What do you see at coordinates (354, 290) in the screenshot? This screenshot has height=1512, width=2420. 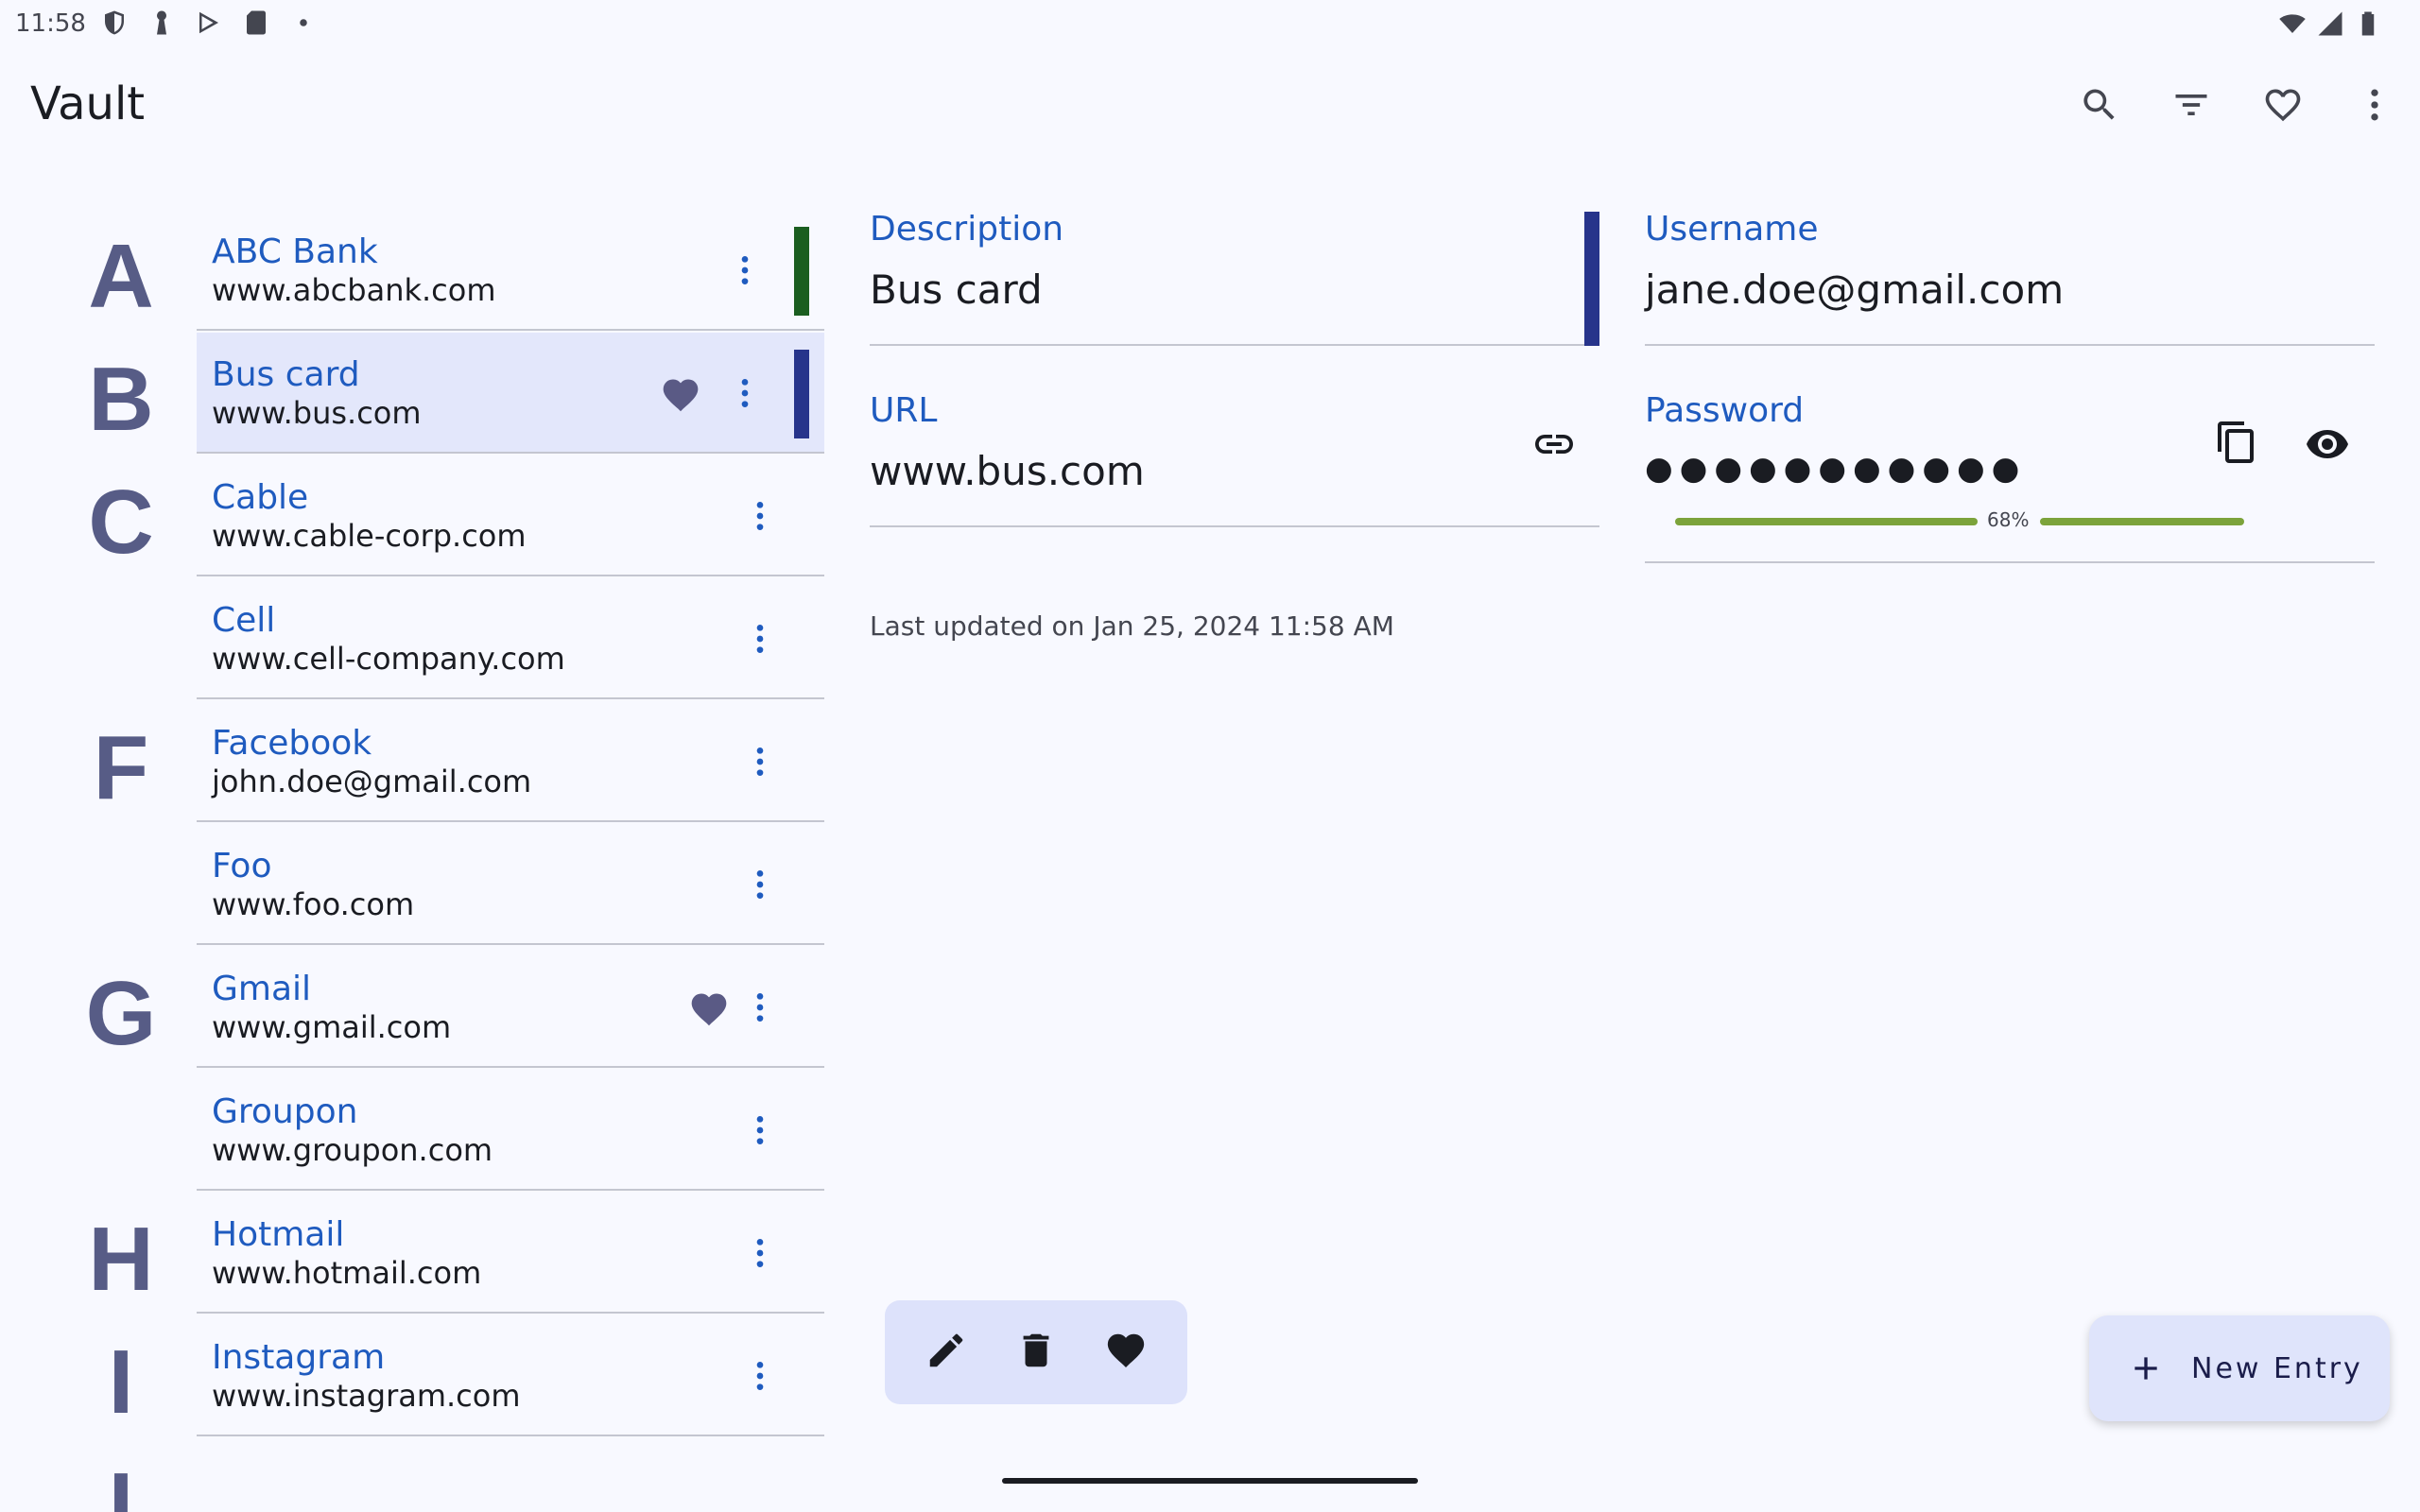 I see `entry-url: www.abcbank.com` at bounding box center [354, 290].